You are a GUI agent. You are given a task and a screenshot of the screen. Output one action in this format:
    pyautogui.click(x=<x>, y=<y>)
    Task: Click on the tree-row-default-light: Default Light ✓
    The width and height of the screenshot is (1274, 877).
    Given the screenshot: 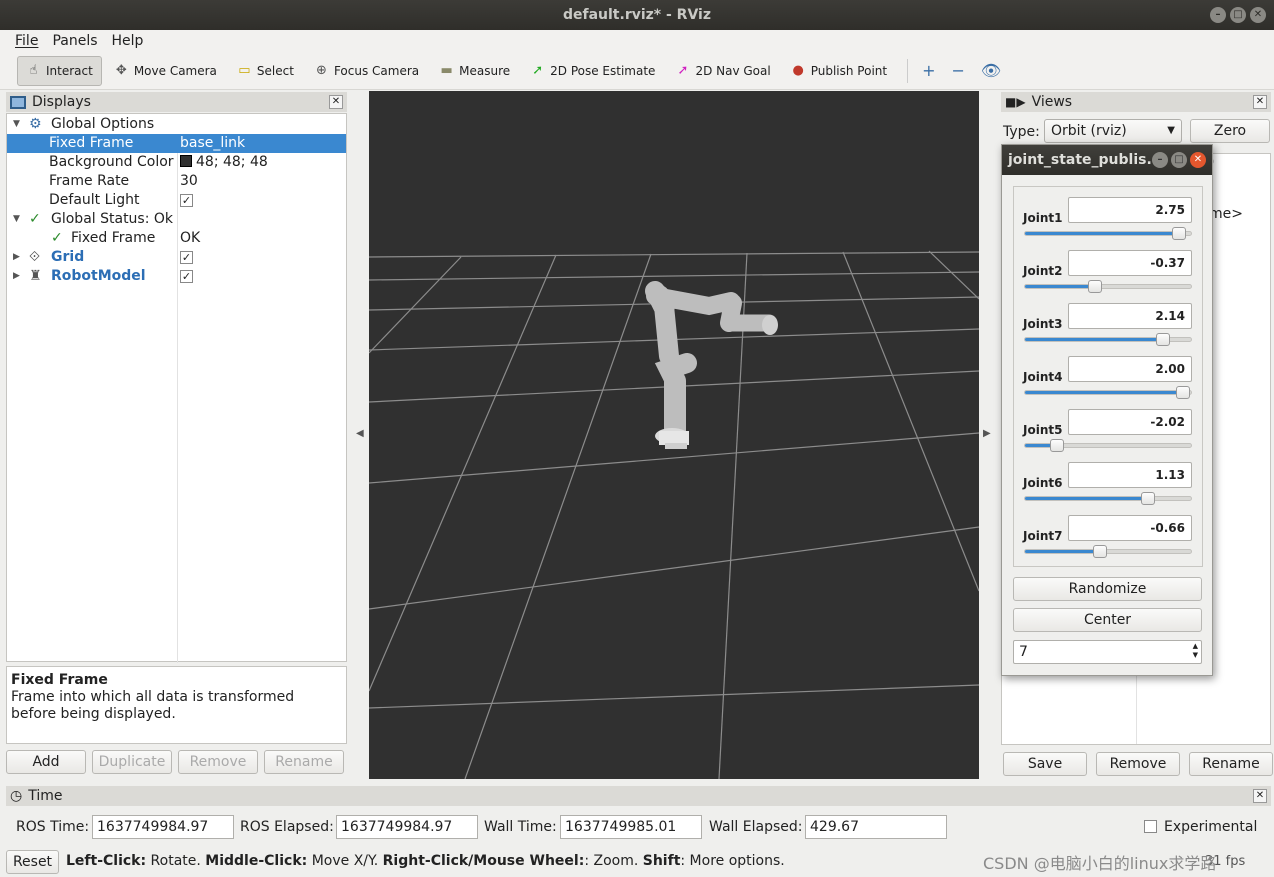 What is the action you would take?
    pyautogui.click(x=176, y=200)
    